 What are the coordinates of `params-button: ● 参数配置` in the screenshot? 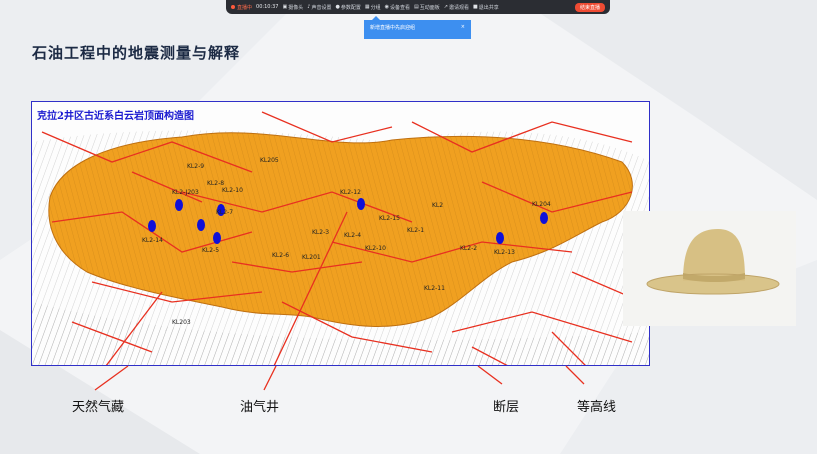 It's located at (347, 7).